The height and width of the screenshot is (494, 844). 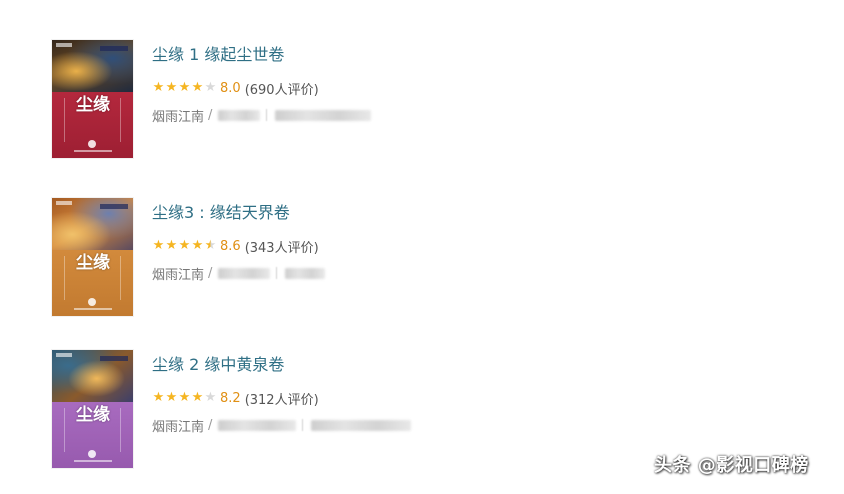 I want to click on rating-votes: (312人评价), so click(x=281, y=400).